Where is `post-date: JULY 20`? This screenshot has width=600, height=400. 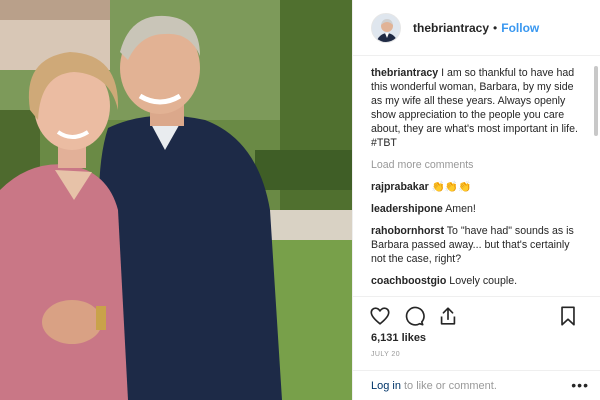 post-date: JULY 20 is located at coordinates (386, 354).